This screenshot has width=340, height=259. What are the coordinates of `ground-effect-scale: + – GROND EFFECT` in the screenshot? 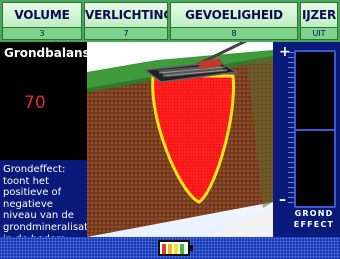 It's located at (306, 139).